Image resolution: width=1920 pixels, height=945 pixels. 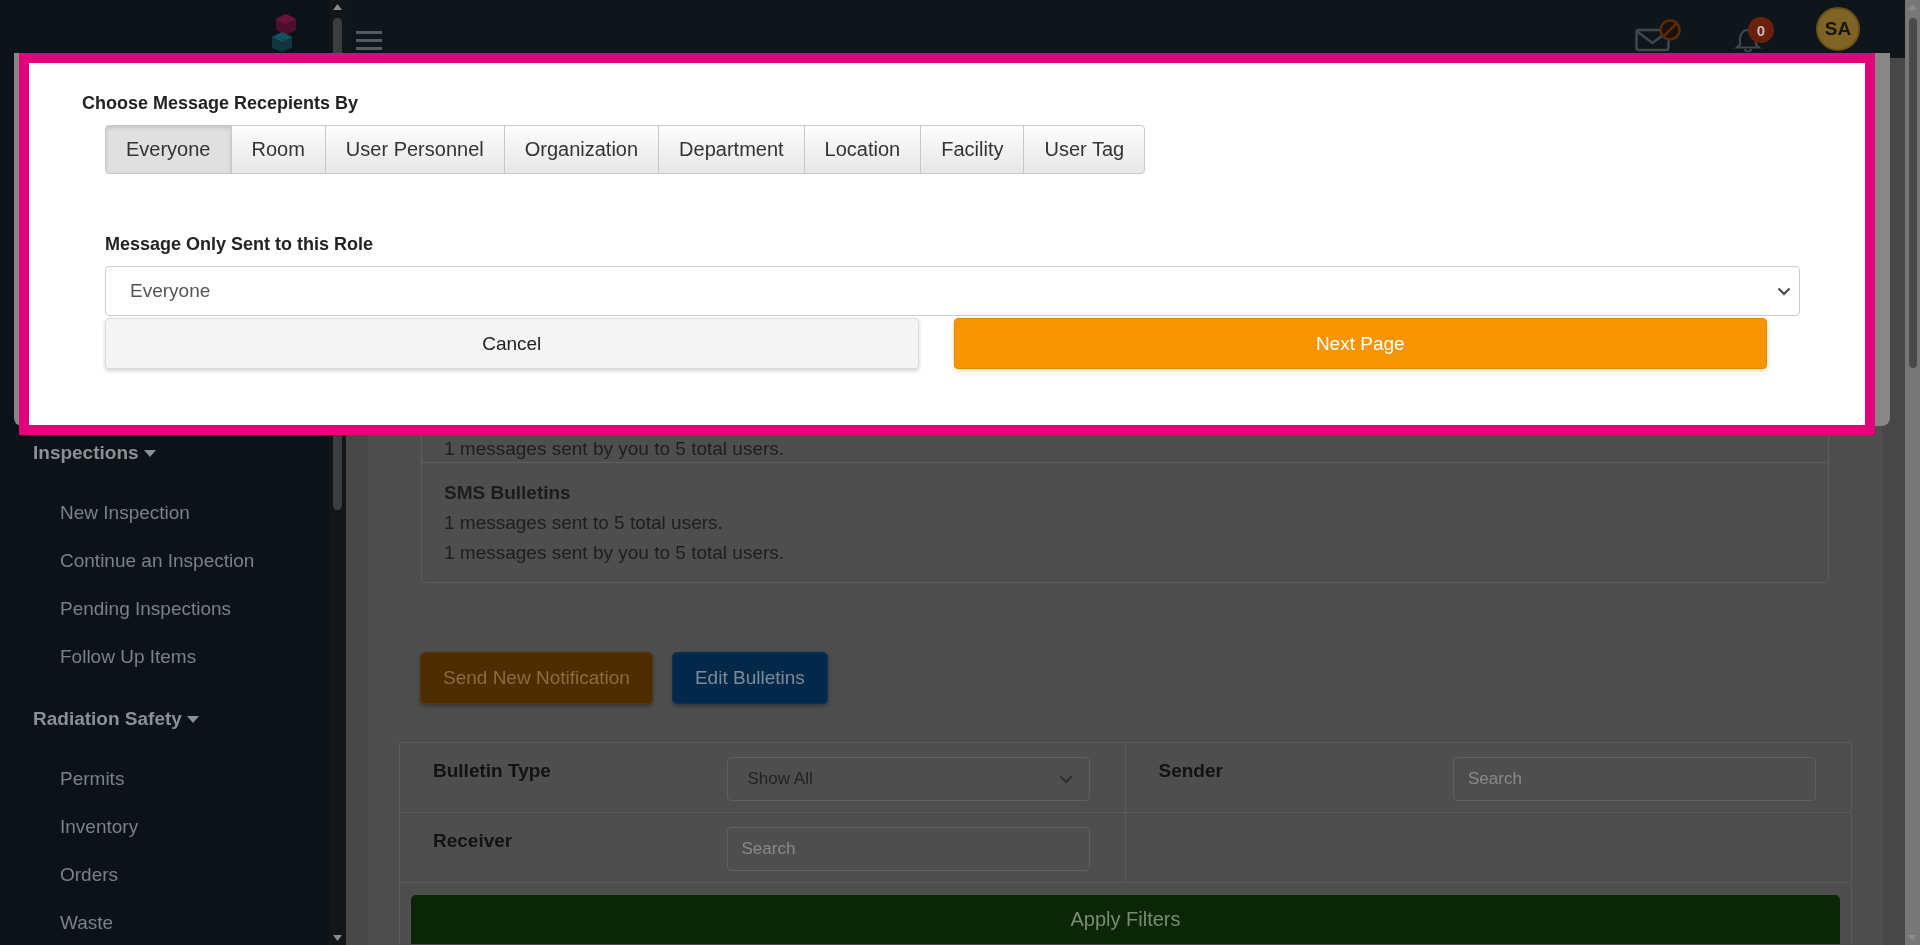 I want to click on apply-filters-button: Apply Filters, so click(x=1125, y=919).